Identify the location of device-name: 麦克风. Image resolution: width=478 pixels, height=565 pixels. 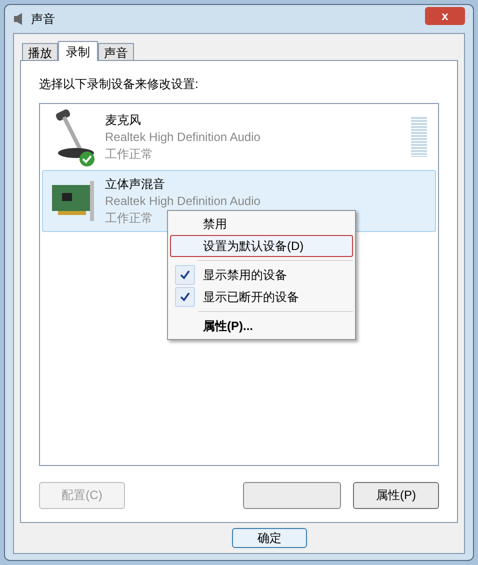
(123, 120).